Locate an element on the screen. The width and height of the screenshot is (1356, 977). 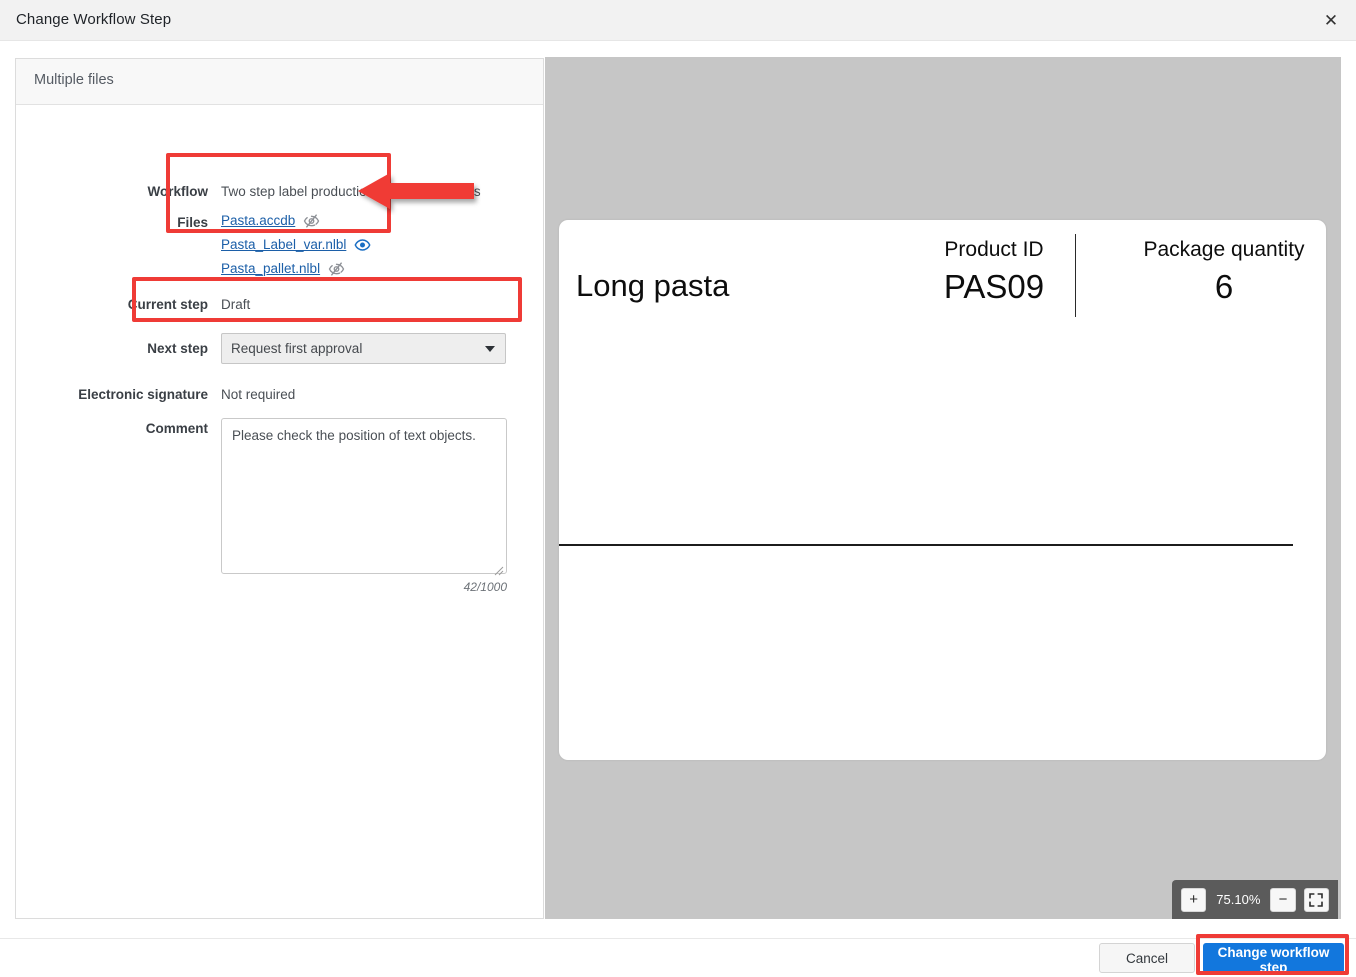
tab-multiple-files: Multiple files is located at coordinates (74, 80).